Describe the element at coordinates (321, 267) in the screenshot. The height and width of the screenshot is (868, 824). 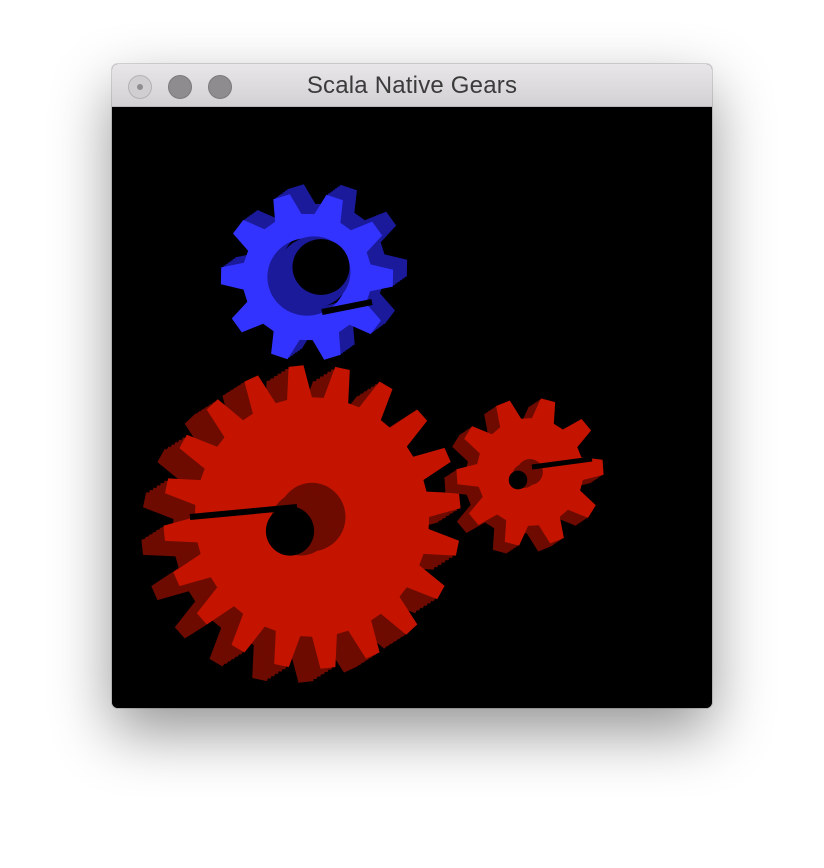
I see `blue-gear-hole` at that location.